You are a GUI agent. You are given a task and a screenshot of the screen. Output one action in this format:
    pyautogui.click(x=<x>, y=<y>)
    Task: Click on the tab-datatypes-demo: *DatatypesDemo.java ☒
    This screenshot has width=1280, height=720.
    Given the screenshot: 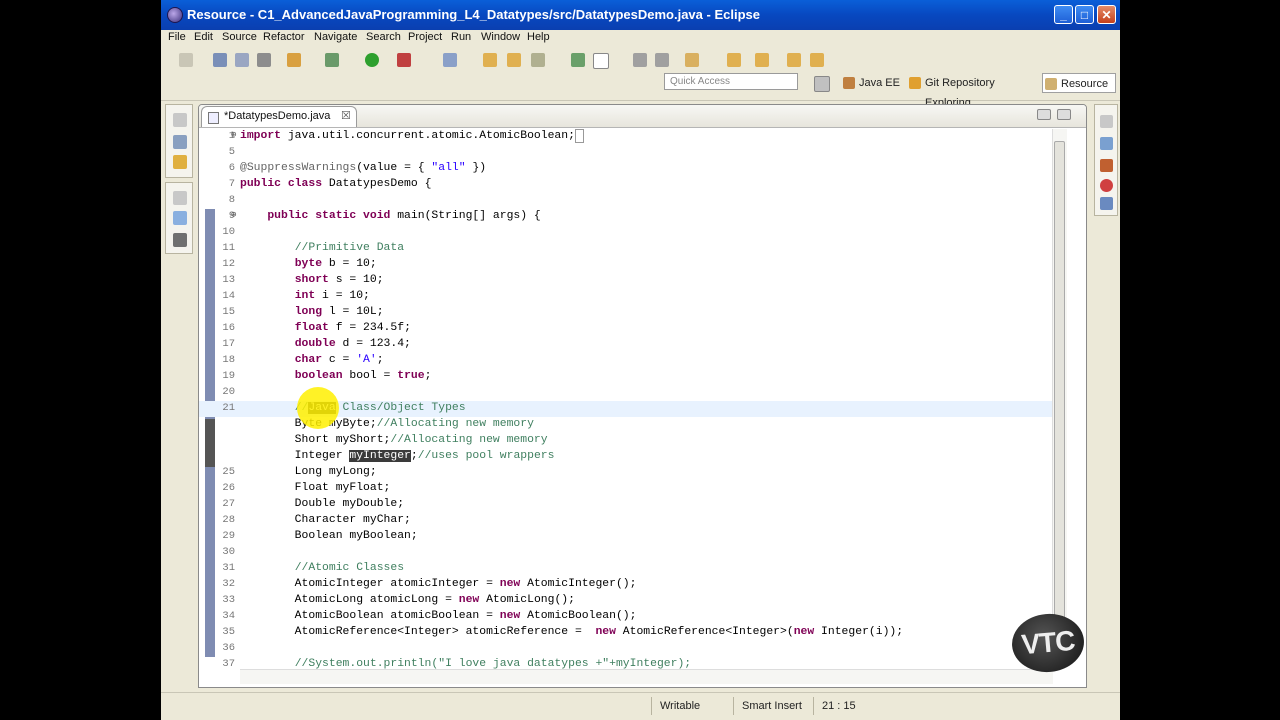 What is the action you would take?
    pyautogui.click(x=279, y=116)
    